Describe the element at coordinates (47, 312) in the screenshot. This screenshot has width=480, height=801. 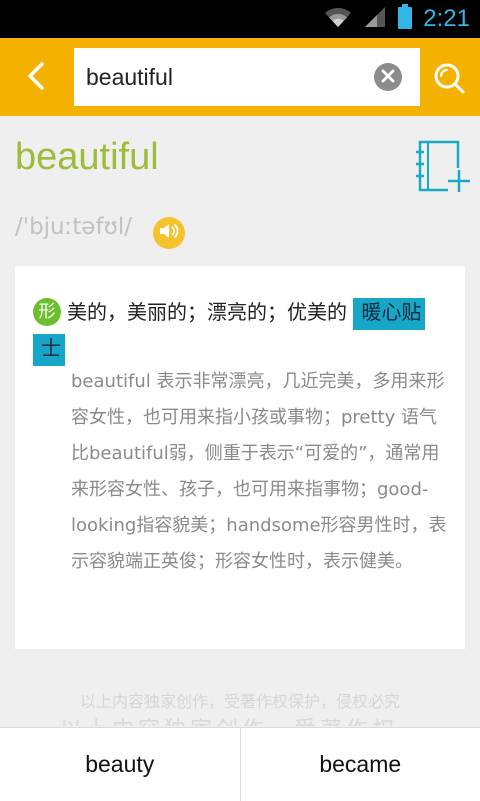
I see `part-of-speech-badge: 形` at that location.